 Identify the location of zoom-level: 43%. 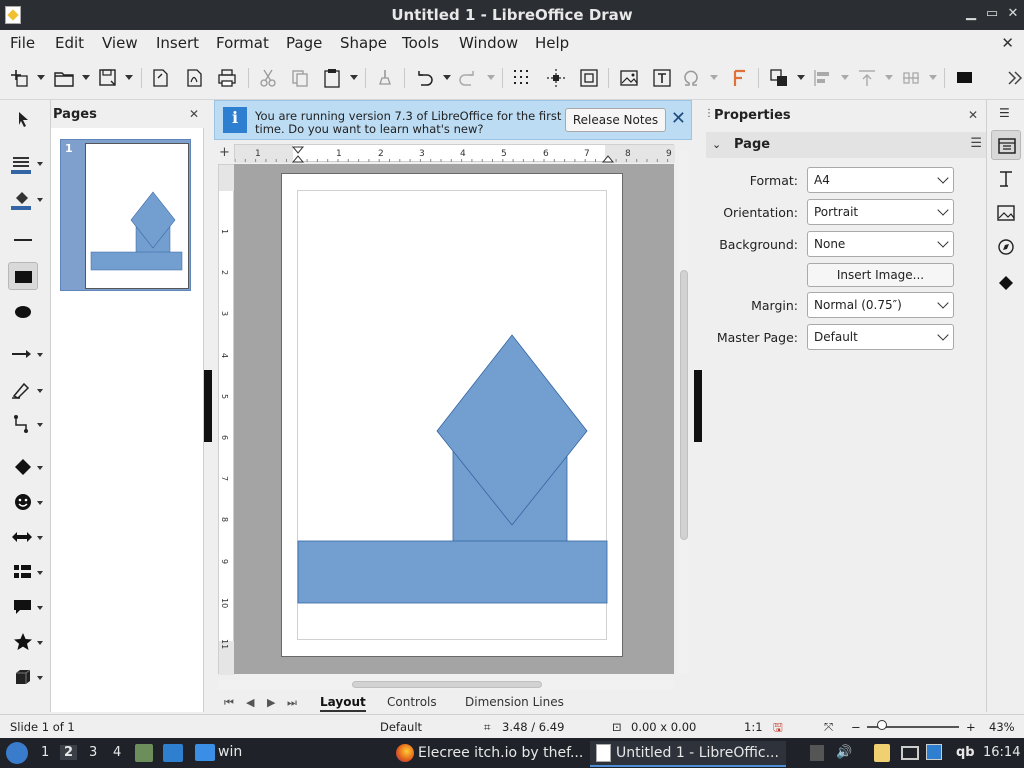
(1002, 727).